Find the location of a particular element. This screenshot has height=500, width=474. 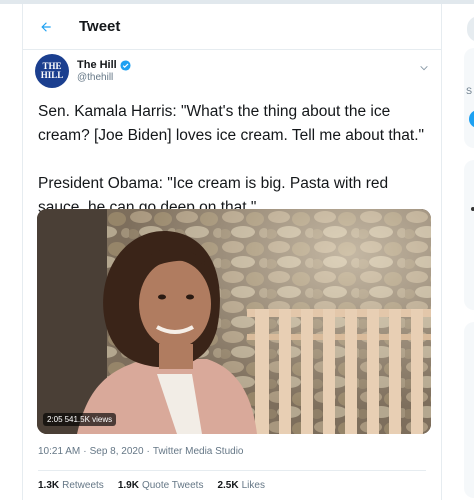

likes-stat: 2.5K Likes is located at coordinates (240, 485).